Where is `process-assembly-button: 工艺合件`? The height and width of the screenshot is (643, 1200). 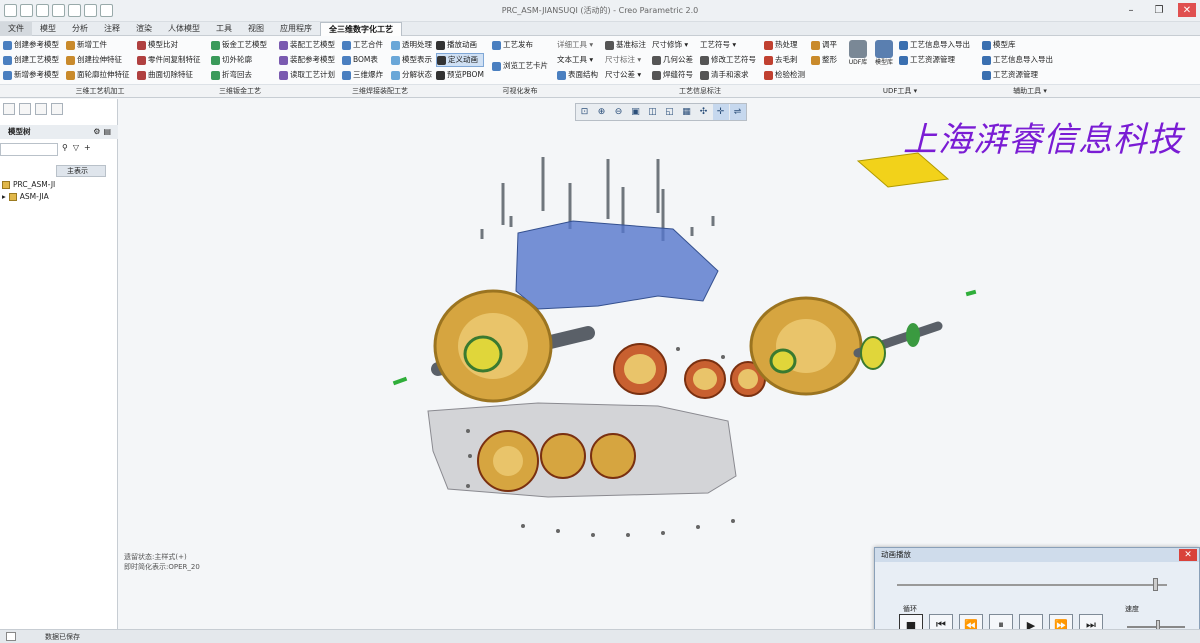
process-assembly-button: 工艺合件 is located at coordinates (362, 45).